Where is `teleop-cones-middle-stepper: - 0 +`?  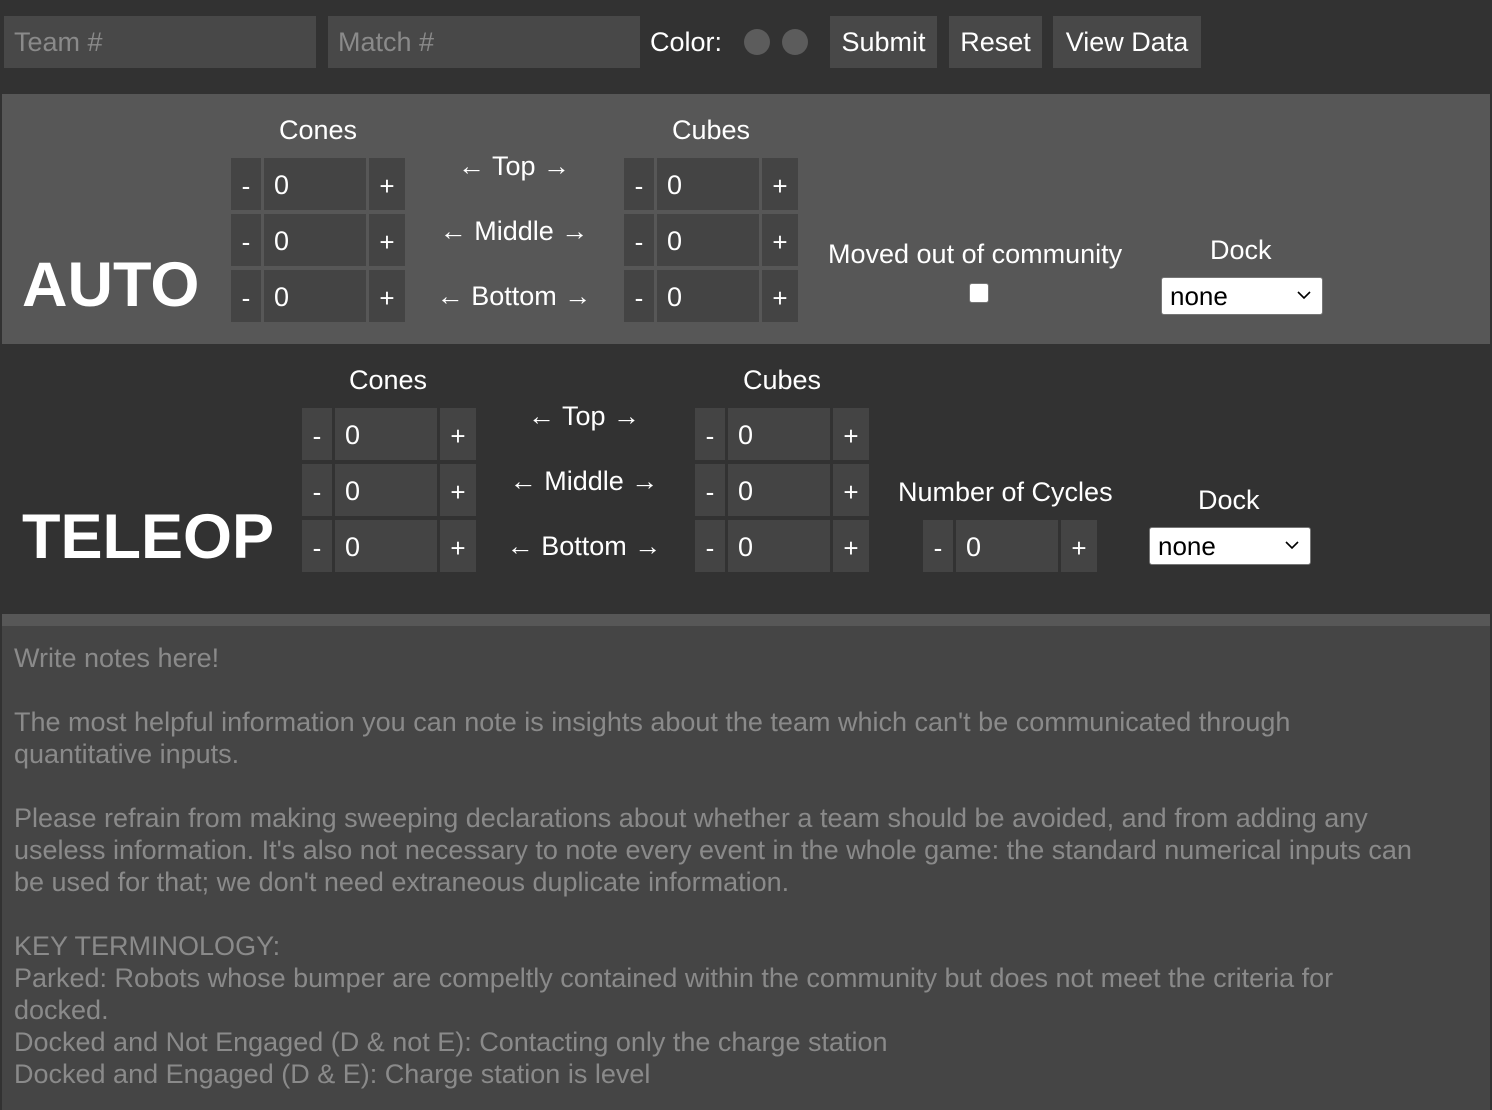 teleop-cones-middle-stepper: - 0 + is located at coordinates (389, 490).